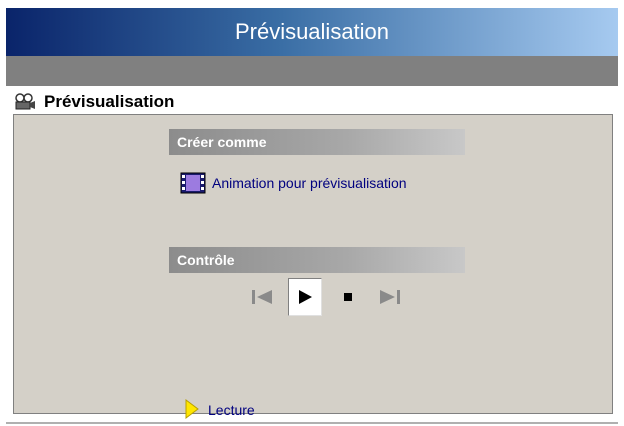 This screenshot has height=426, width=624. What do you see at coordinates (312, 32) in the screenshot?
I see `window-title: Prévisualisation` at bounding box center [312, 32].